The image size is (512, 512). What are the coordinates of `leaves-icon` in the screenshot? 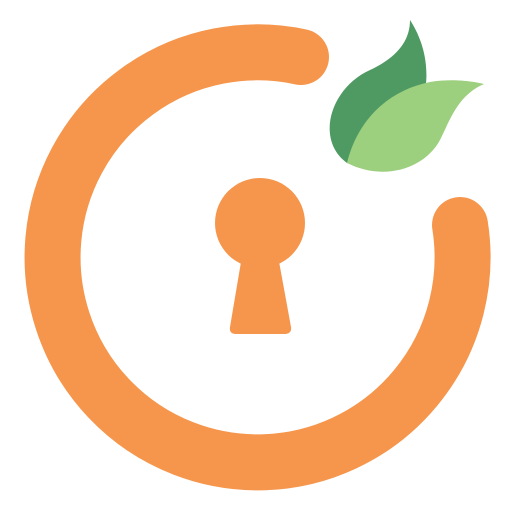 It's located at (406, 96).